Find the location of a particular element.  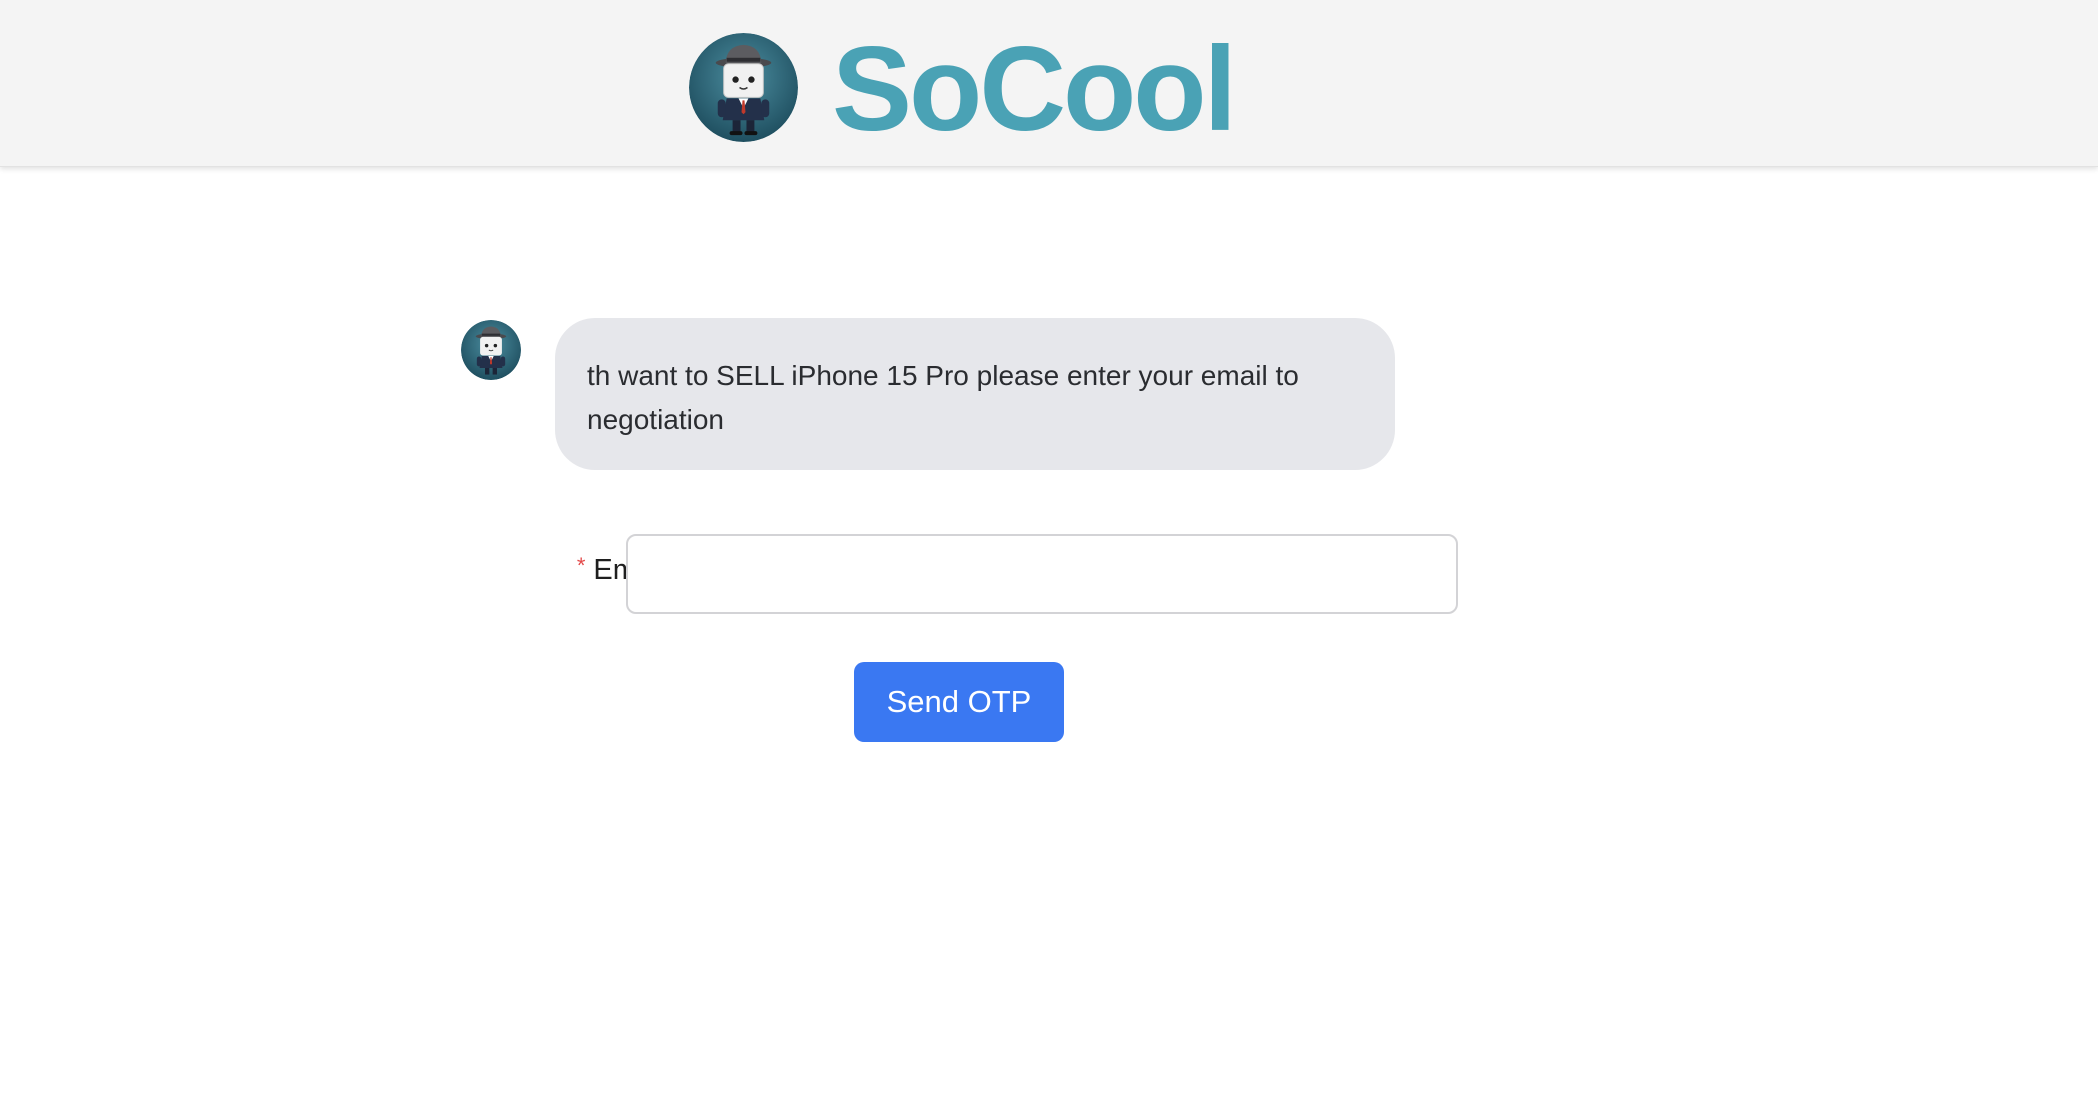

send-otp-button: Send OTP is located at coordinates (959, 702).